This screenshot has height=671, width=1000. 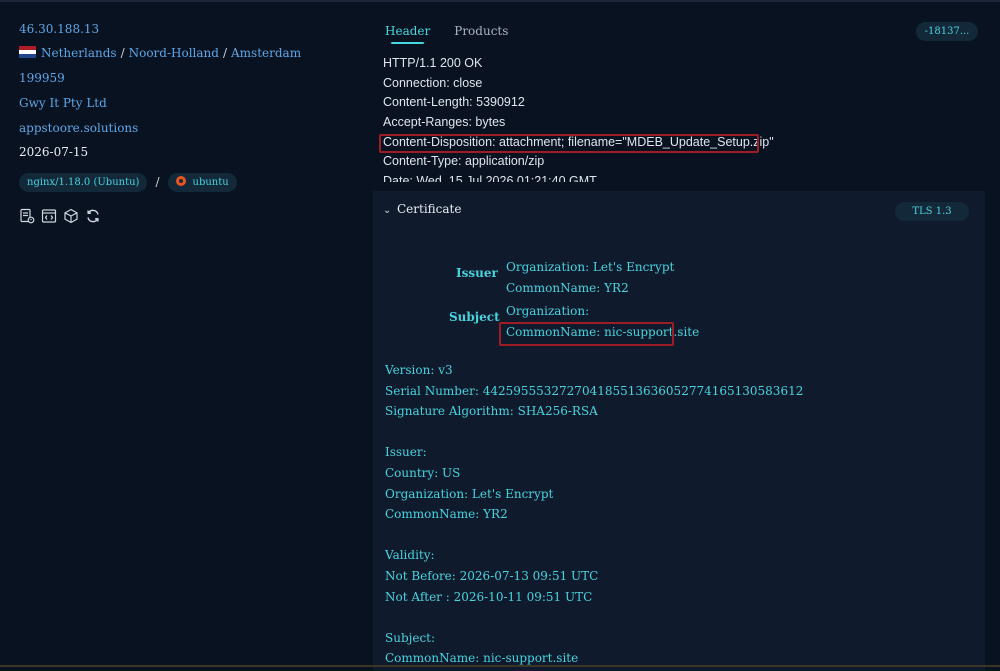 What do you see at coordinates (481, 31) in the screenshot?
I see `tab-products: Products` at bounding box center [481, 31].